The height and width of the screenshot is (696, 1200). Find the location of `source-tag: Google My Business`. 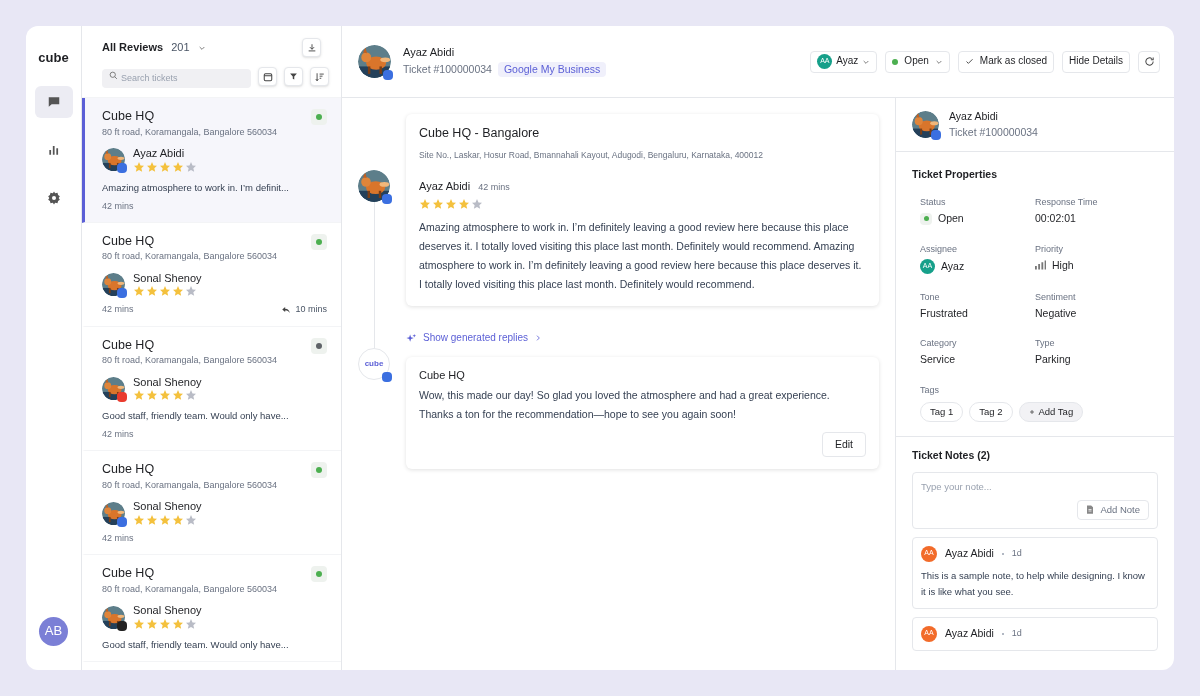

source-tag: Google My Business is located at coordinates (552, 69).